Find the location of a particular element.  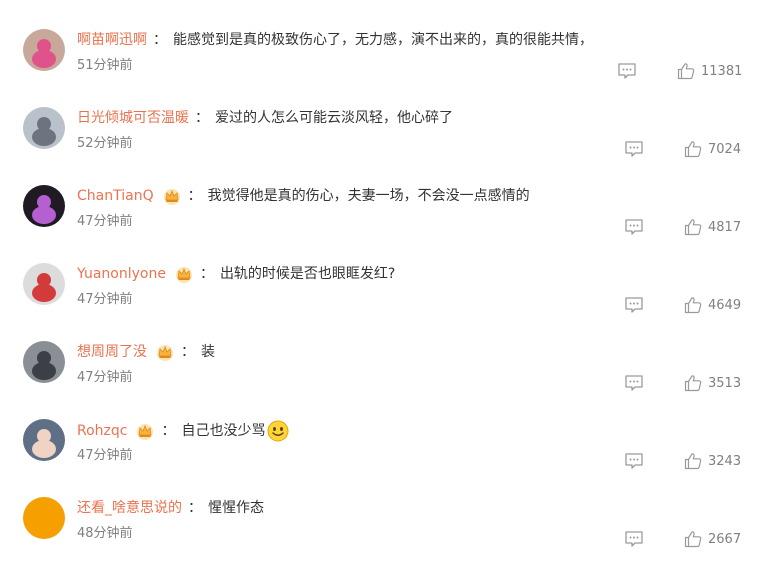

comment-item: 日光倾城可否温暖 ： 爱过的人怎么可能云淡风轻，他心碎了 52分钟前 7024 is located at coordinates (380, 118).